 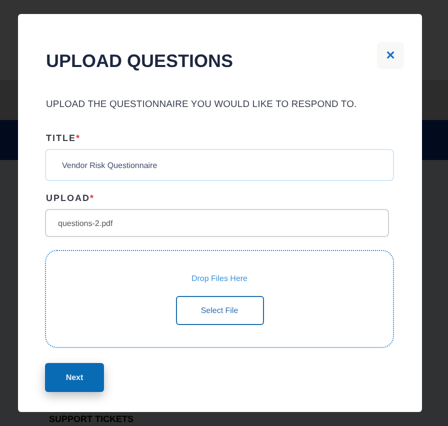 I want to click on drop-prompt: Drop Files Here, so click(x=219, y=278).